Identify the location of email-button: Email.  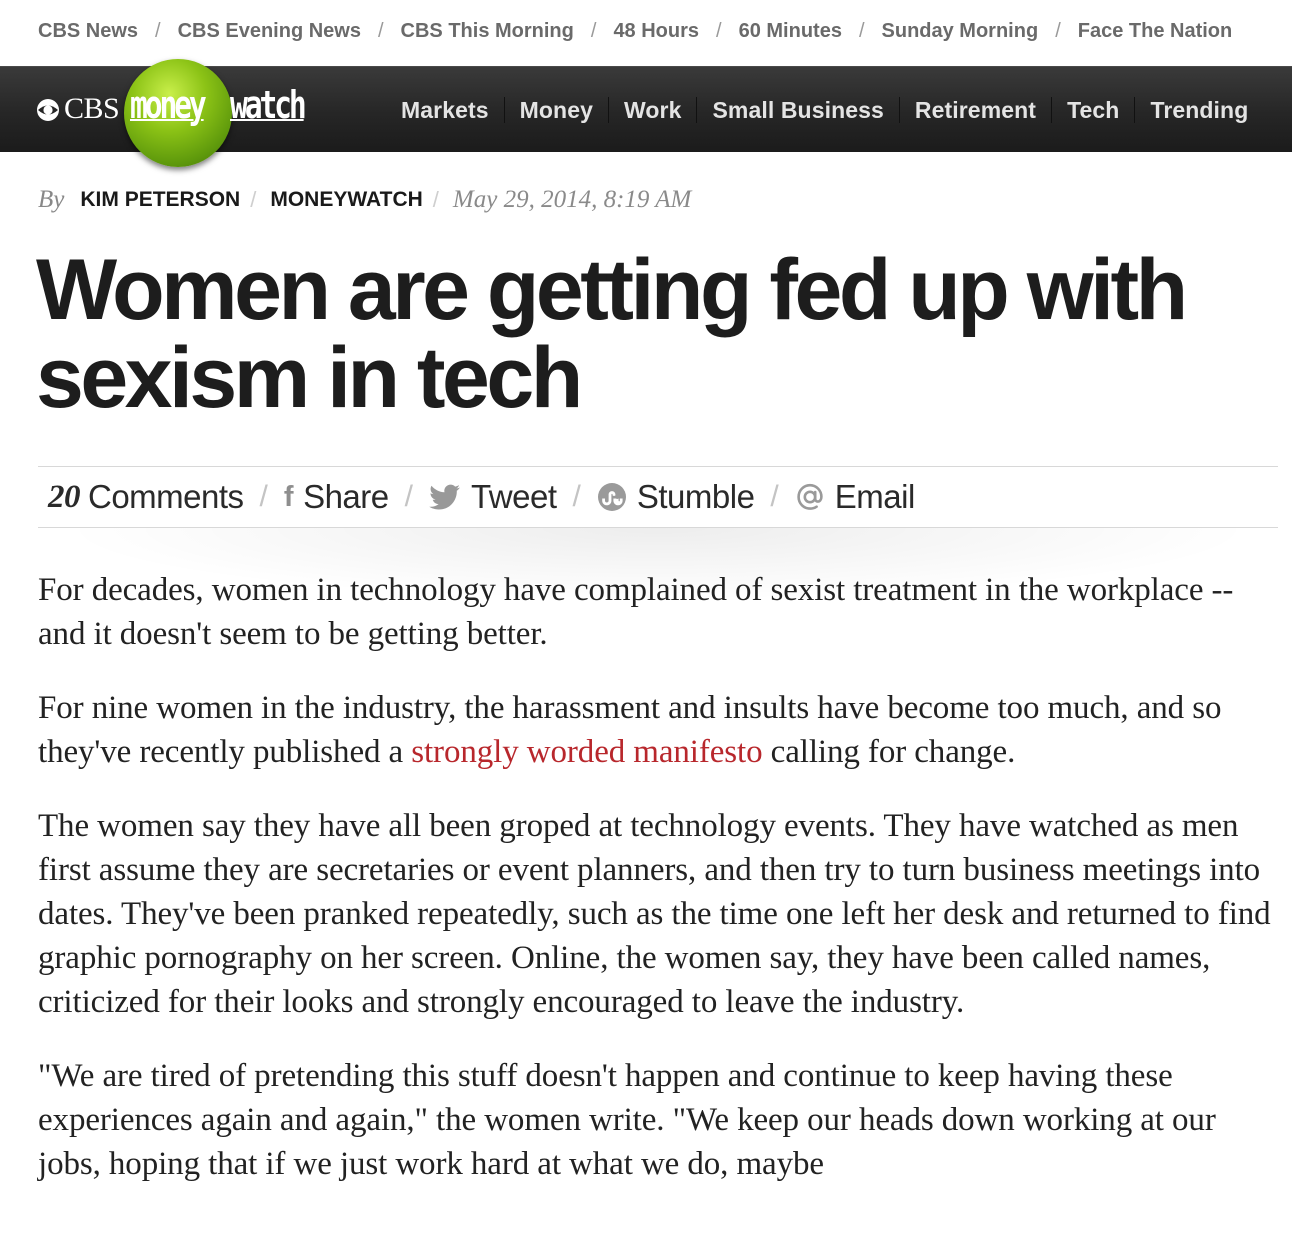
(855, 497).